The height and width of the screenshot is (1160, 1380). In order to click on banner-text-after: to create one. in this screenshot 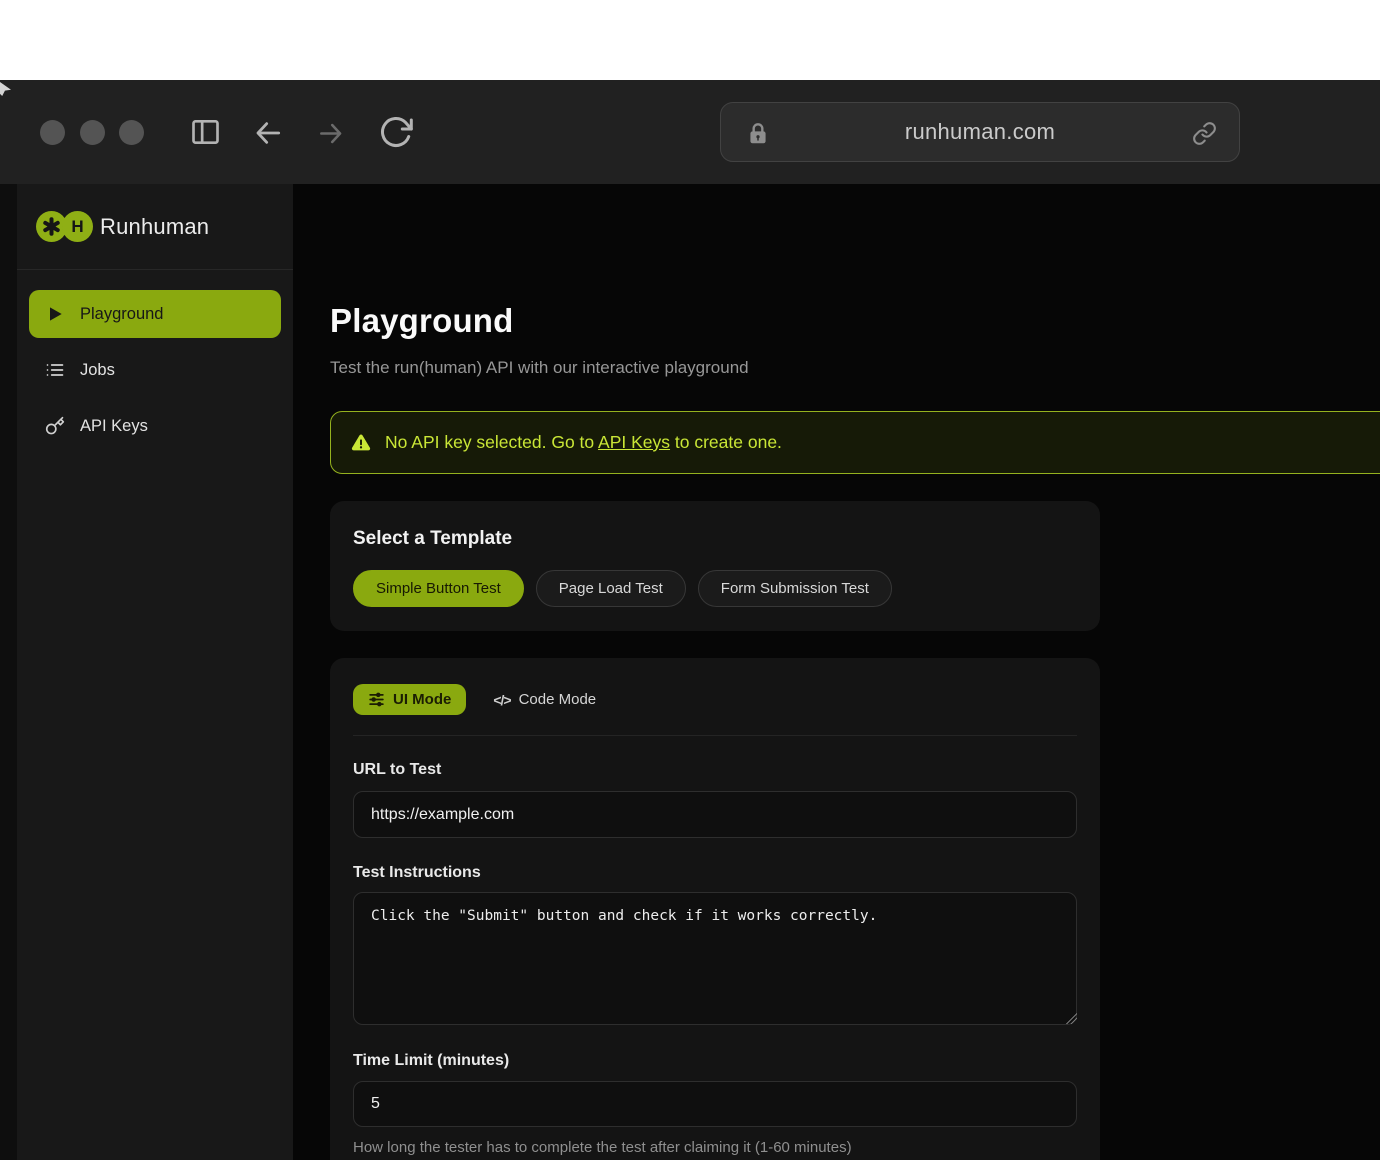, I will do `click(726, 442)`.